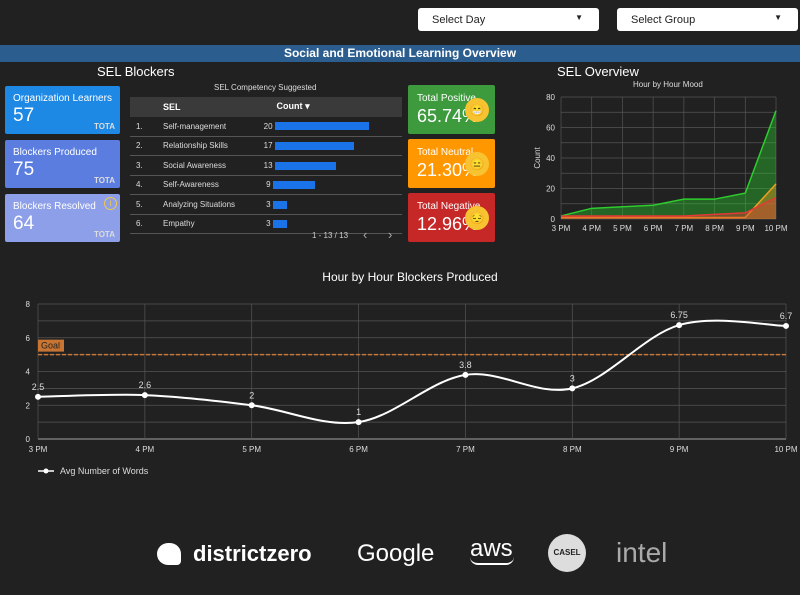 This screenshot has height=595, width=800. Describe the element at coordinates (329, 107) in the screenshot. I see `col-count-sort: Count ▾` at that location.